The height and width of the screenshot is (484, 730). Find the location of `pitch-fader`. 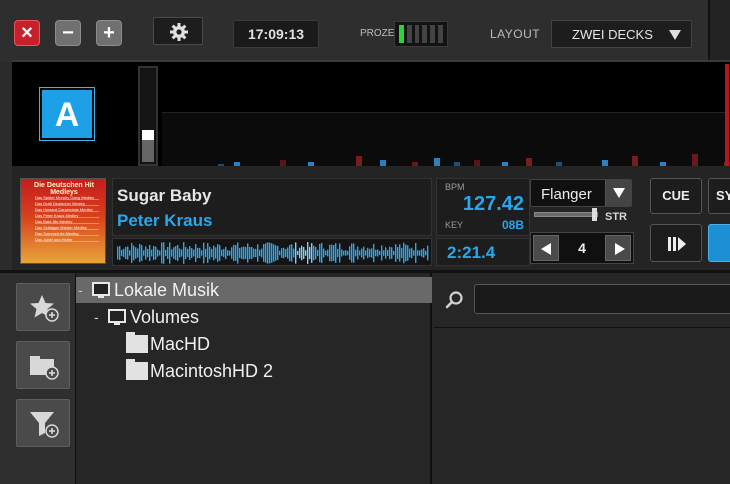

pitch-fader is located at coordinates (148, 116).